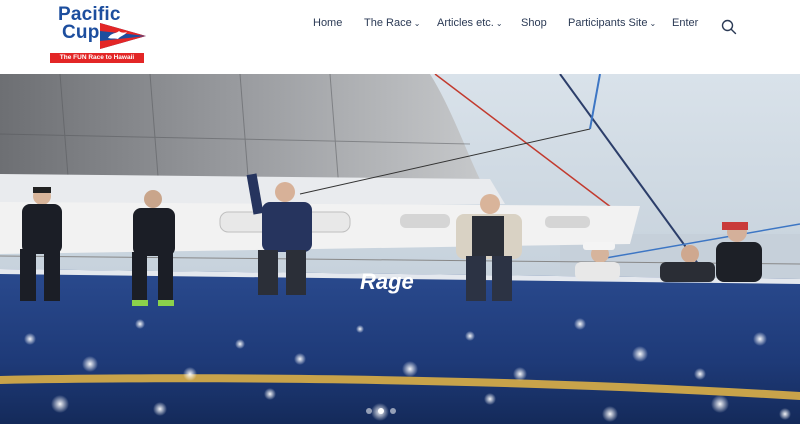  I want to click on pacific-cup-logo: Pacific Cup The FUN Race to Hawaii, so click(98, 34).